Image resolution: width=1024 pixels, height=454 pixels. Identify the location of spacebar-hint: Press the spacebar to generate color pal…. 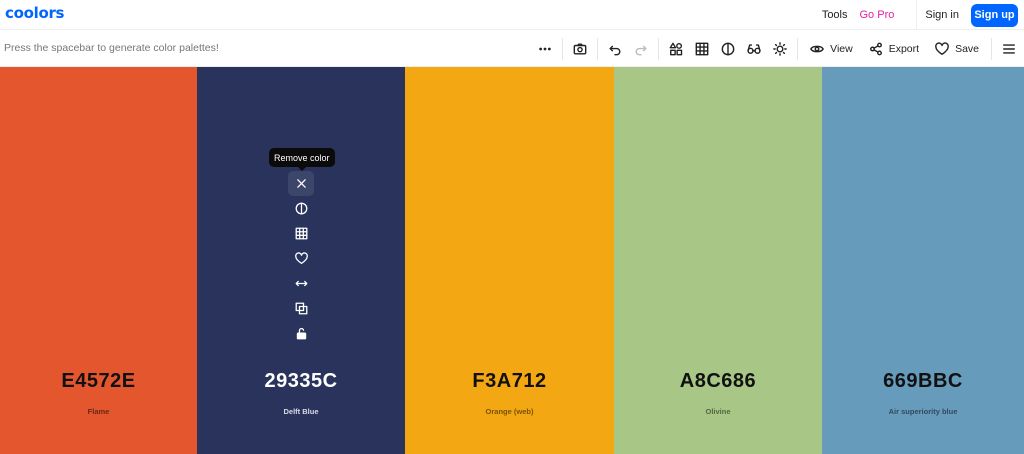
(111, 48).